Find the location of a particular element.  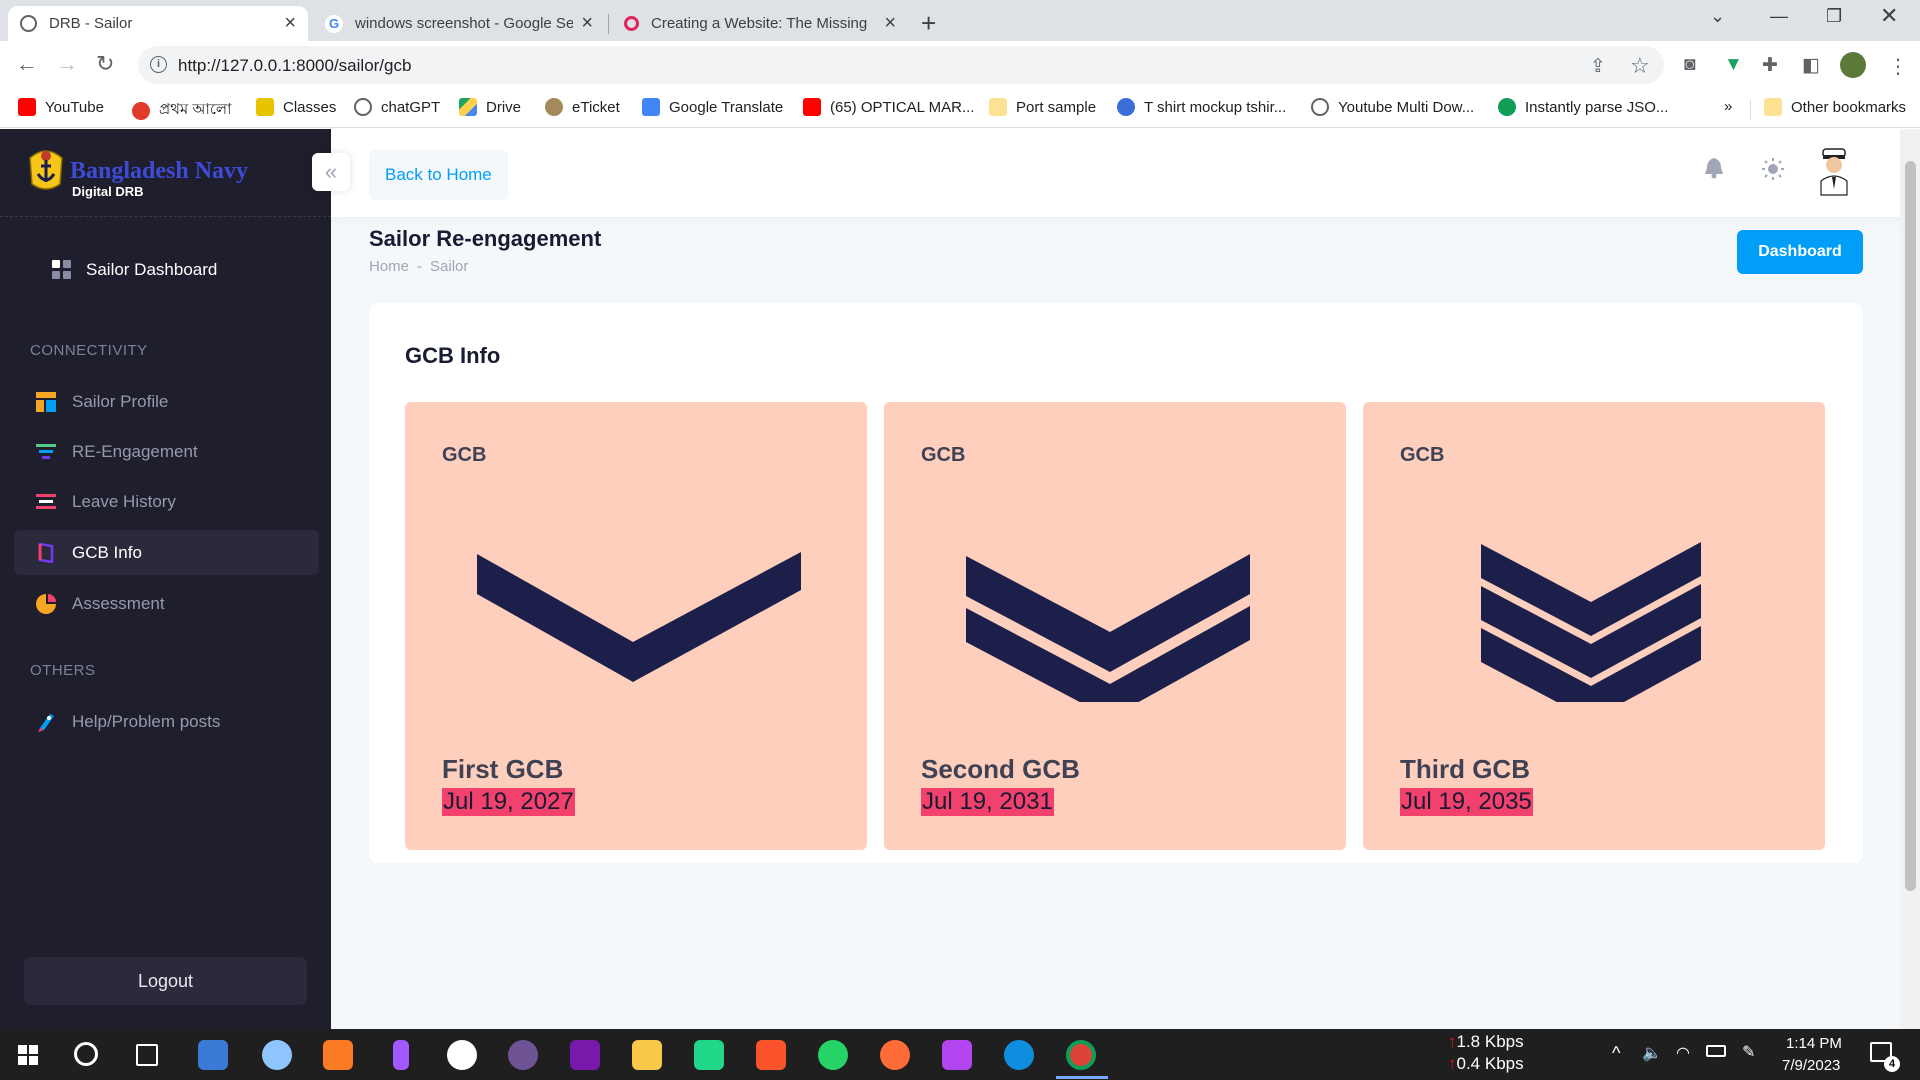

brave-icon is located at coordinates (771, 1055).